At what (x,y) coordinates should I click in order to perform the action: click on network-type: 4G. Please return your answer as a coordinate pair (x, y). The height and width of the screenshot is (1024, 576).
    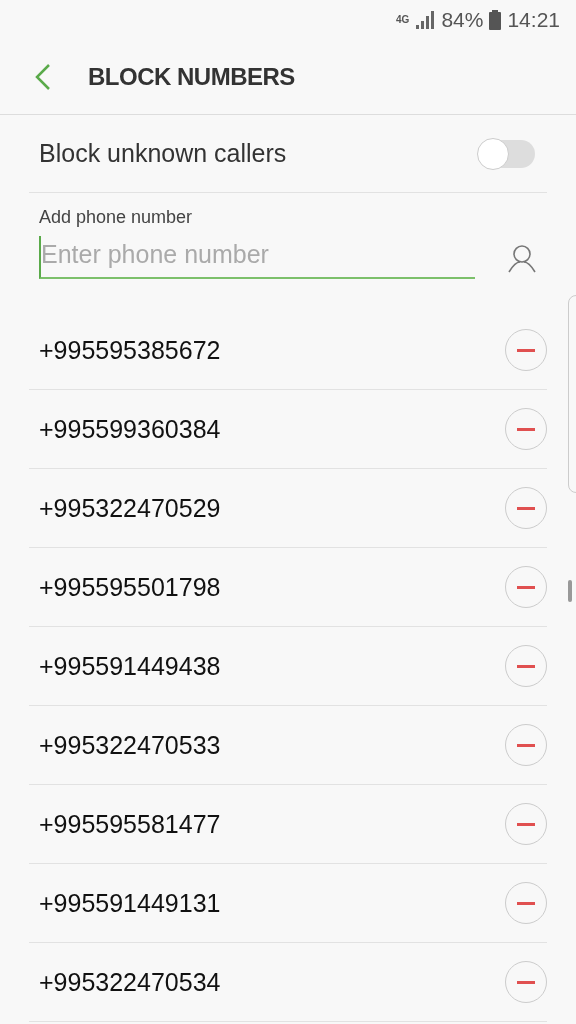
    Looking at the image, I should click on (403, 20).